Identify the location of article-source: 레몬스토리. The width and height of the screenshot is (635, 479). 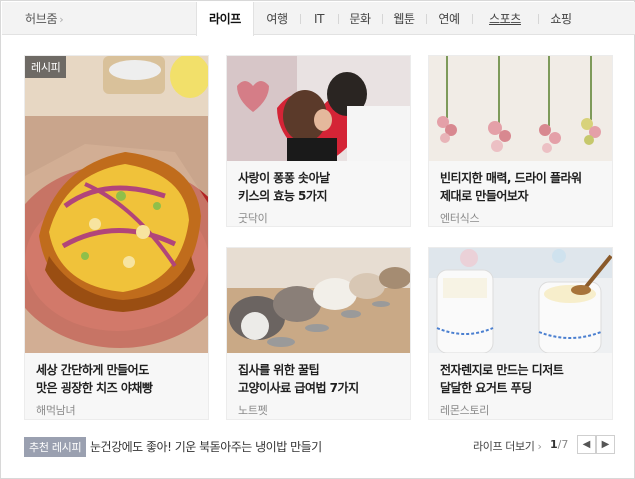
(465, 410).